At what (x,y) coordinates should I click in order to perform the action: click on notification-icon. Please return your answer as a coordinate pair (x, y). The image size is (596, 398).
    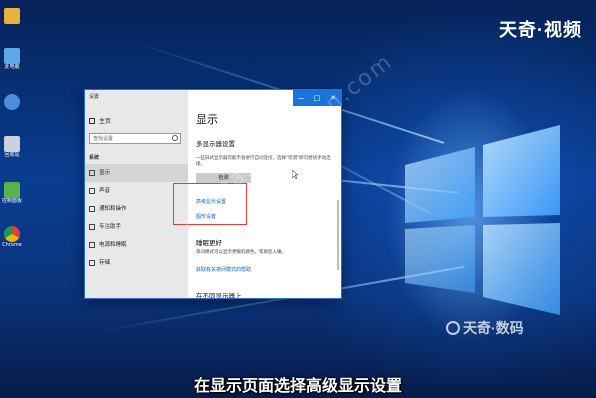
    Looking at the image, I should click on (92, 209).